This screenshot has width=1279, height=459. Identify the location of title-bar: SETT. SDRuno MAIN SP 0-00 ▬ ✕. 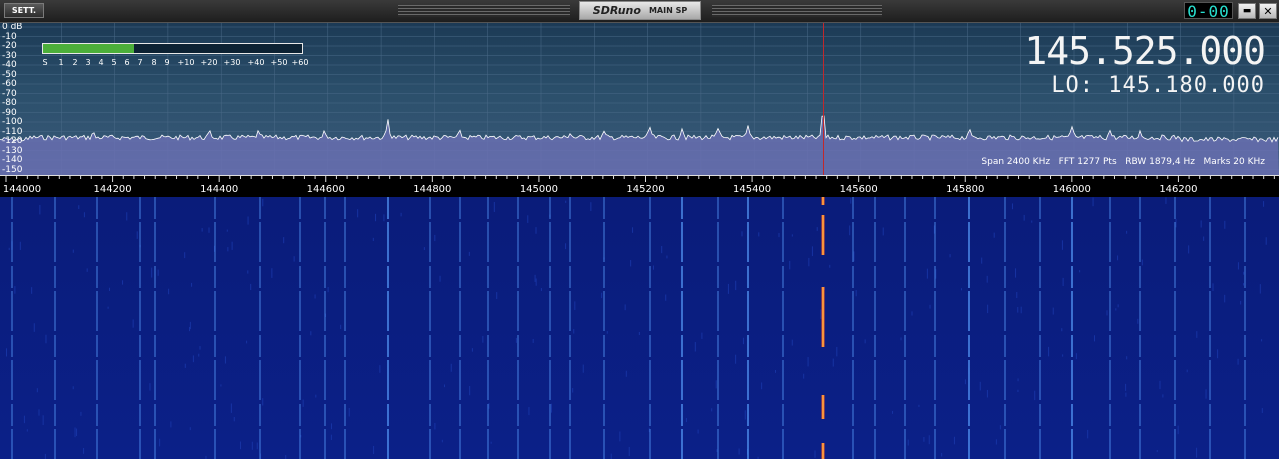
(639, 11).